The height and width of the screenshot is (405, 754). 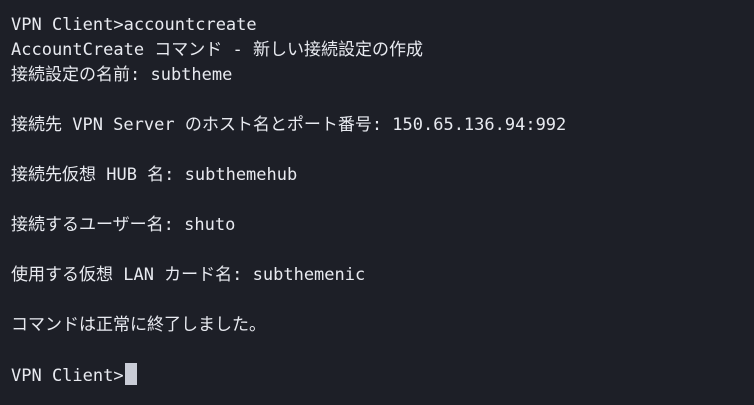 What do you see at coordinates (188, 275) in the screenshot?
I see `output-line-lan-card: 使用する仮想 LAN カード名: subthemenic` at bounding box center [188, 275].